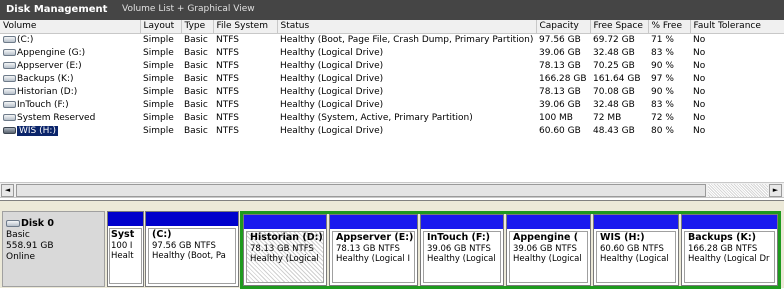 The height and width of the screenshot is (289, 784). What do you see at coordinates (18, 235) in the screenshot?
I see `disk-kind: Basic` at bounding box center [18, 235].